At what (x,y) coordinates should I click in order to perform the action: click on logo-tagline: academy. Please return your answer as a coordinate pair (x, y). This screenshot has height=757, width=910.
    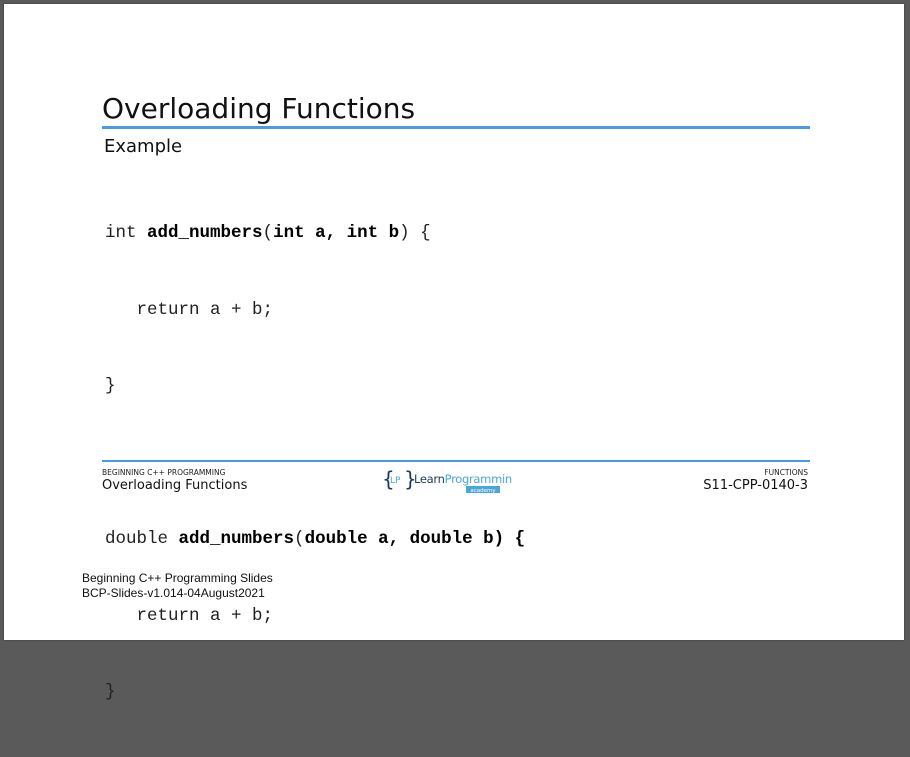
    Looking at the image, I should click on (483, 491).